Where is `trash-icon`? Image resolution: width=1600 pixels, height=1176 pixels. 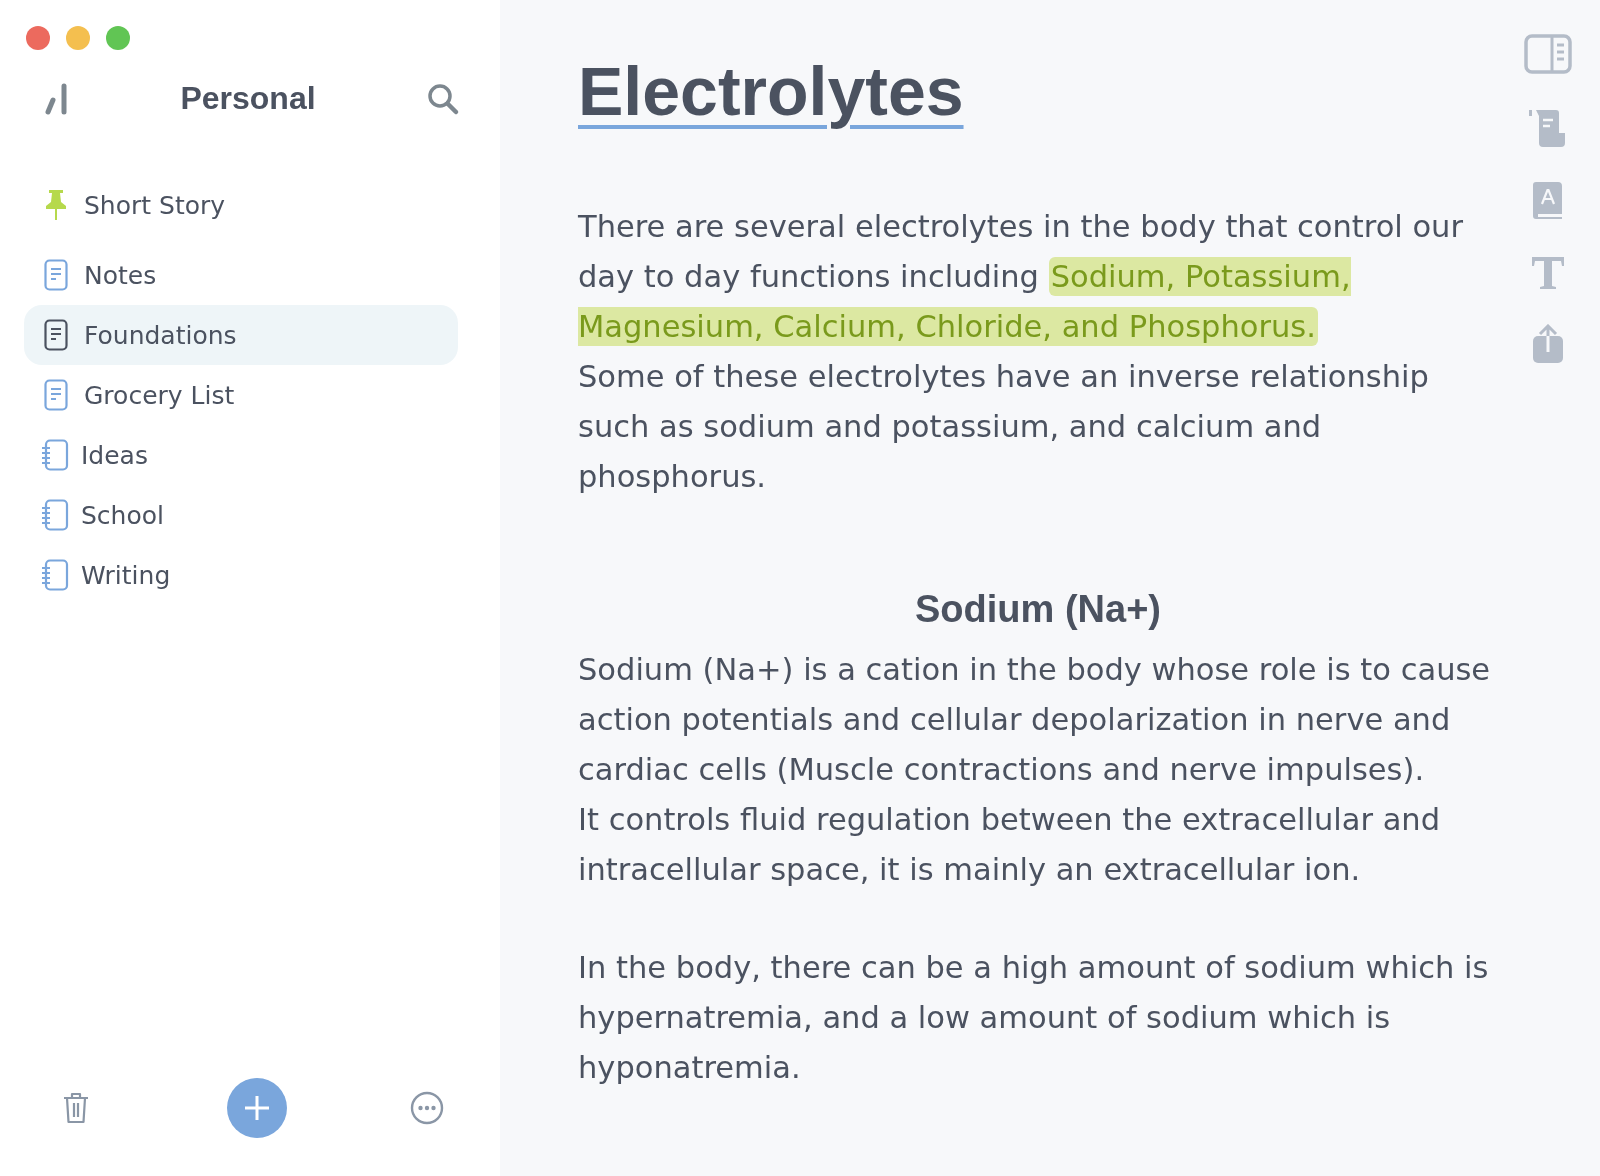
trash-icon is located at coordinates (76, 1108).